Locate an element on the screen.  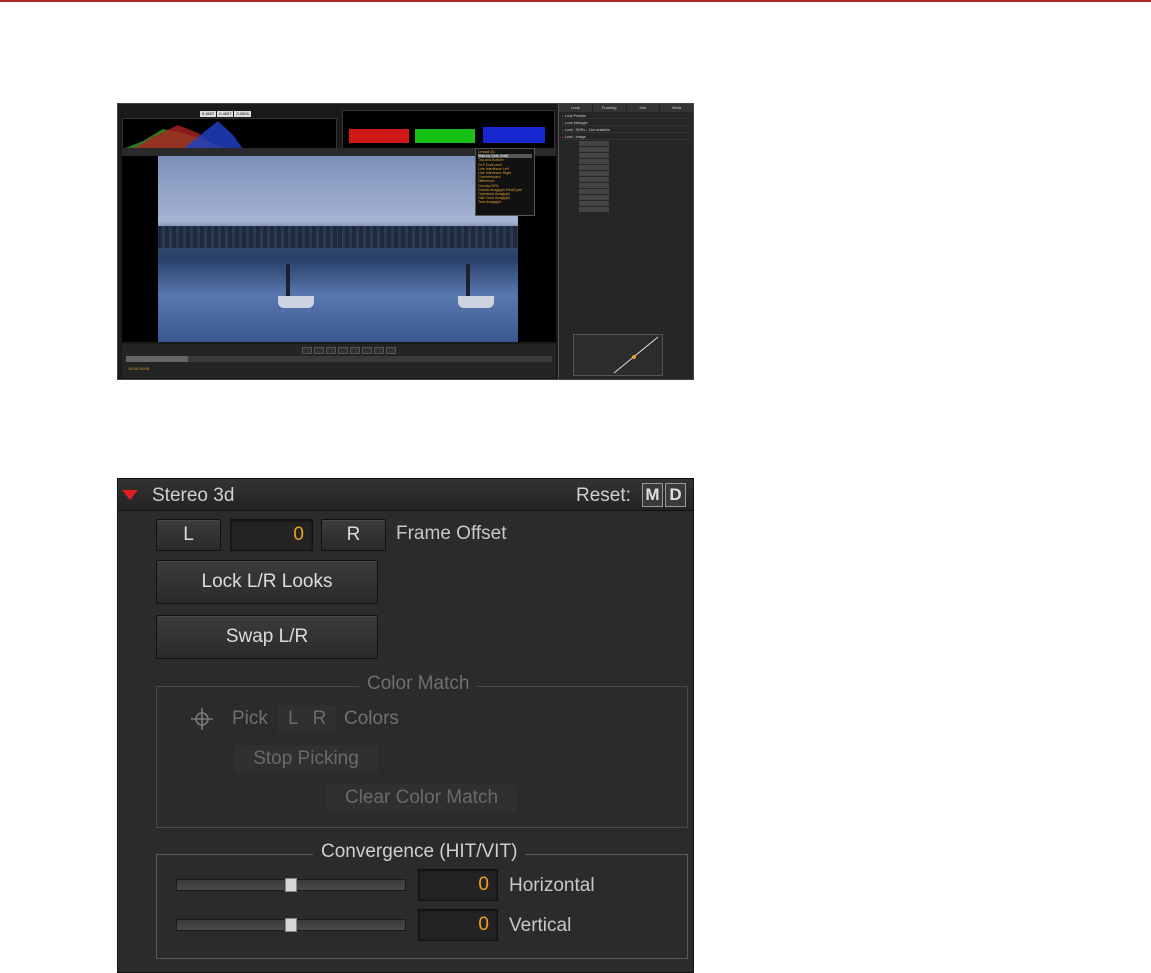
tab-framing: Framing is located at coordinates (610, 108).